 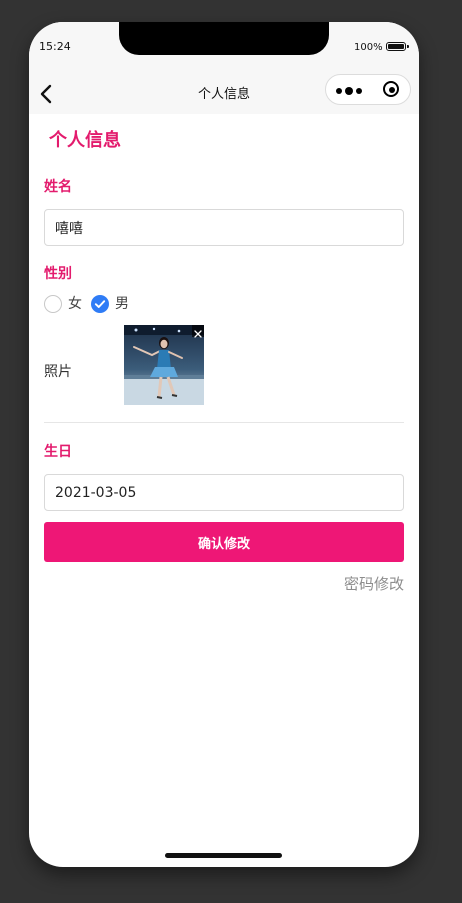 I want to click on gender-female-label: 女, so click(x=75, y=304).